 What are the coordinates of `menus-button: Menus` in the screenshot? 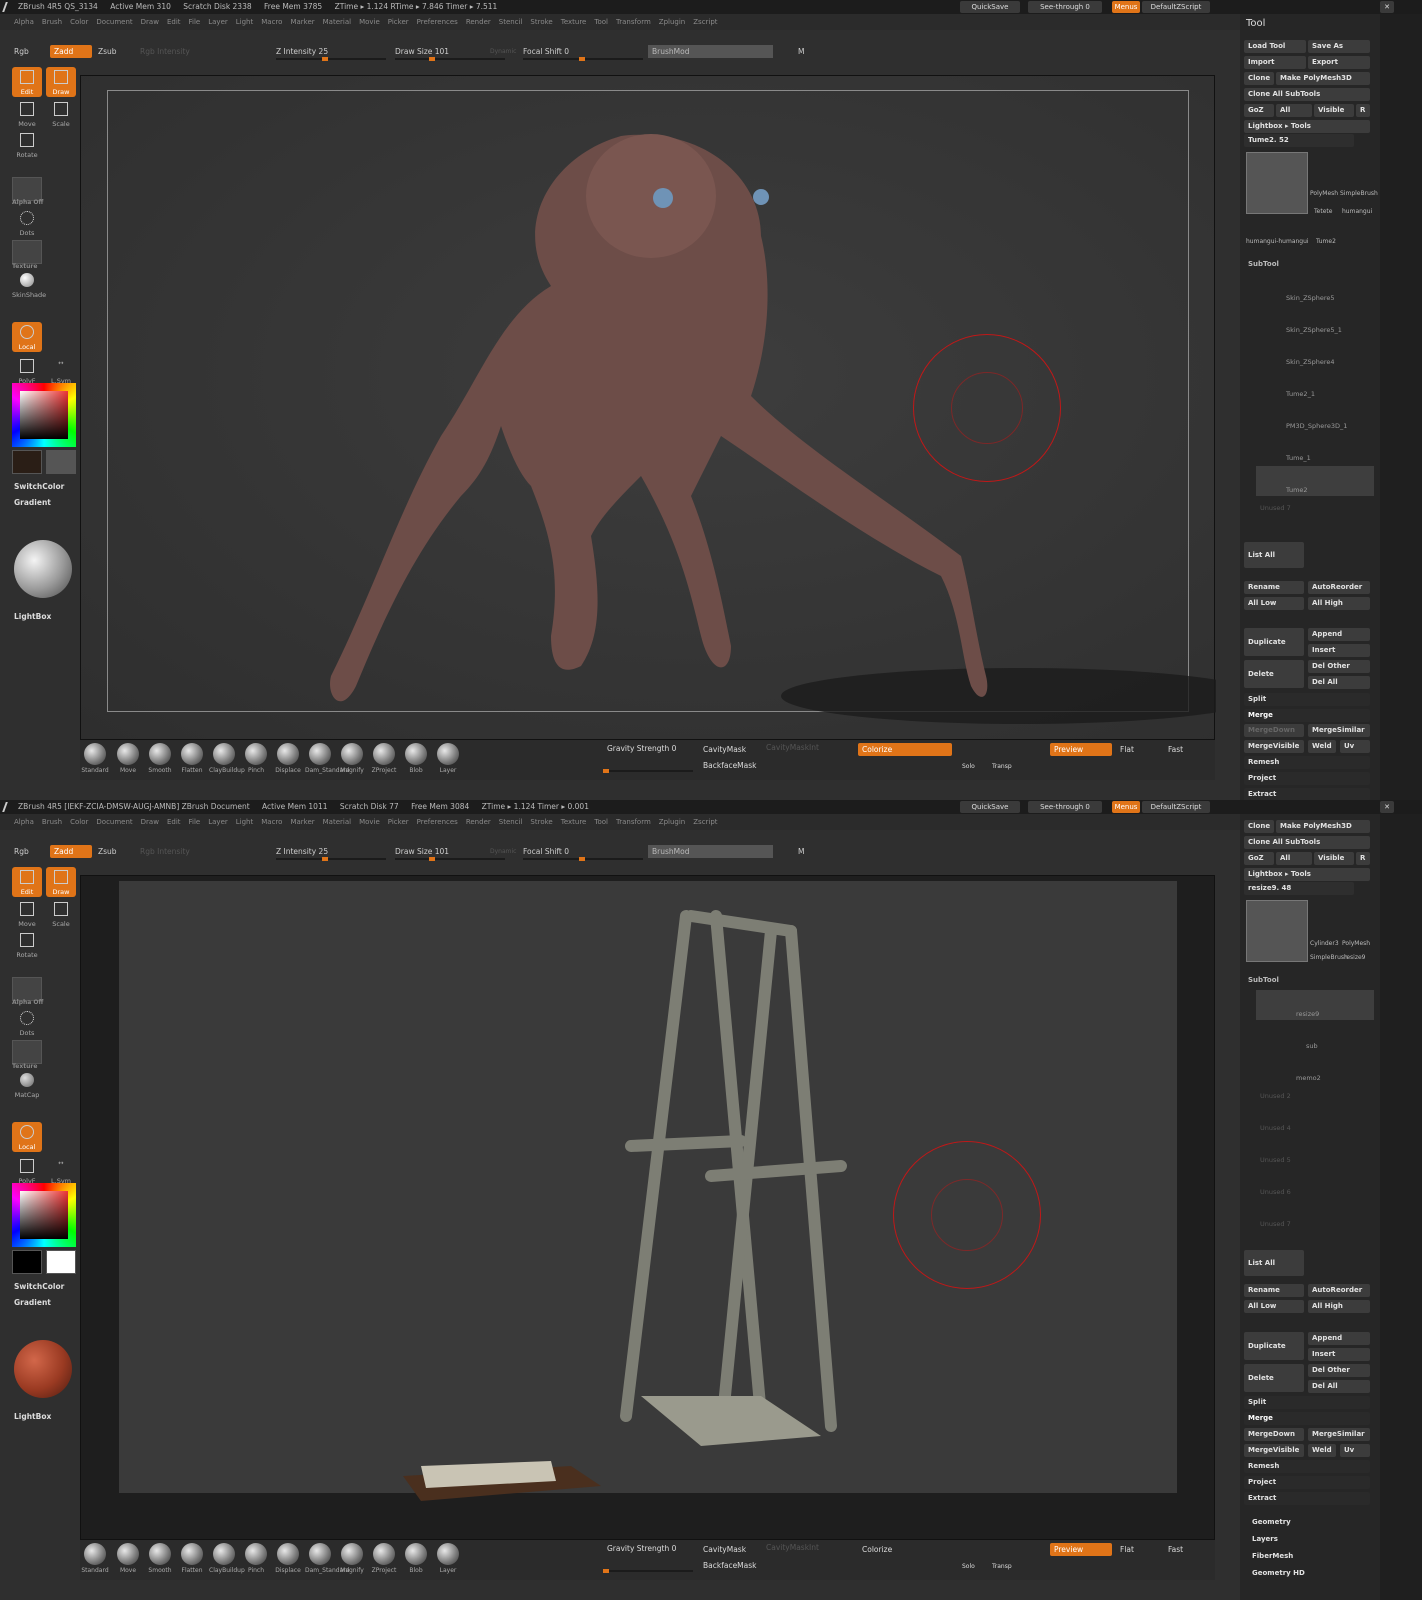 It's located at (1126, 807).